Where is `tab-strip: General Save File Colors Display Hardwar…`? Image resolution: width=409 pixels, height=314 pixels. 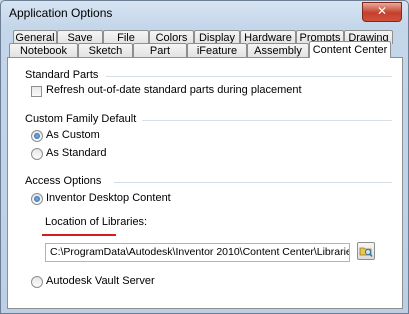 tab-strip: General Save File Colors Display Hardwar… is located at coordinates (205, 42).